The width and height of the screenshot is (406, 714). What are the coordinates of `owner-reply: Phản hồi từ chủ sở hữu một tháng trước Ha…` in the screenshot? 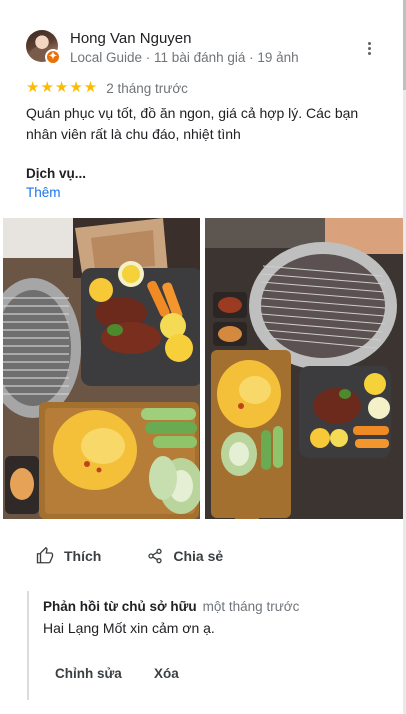 It's located at (203, 645).